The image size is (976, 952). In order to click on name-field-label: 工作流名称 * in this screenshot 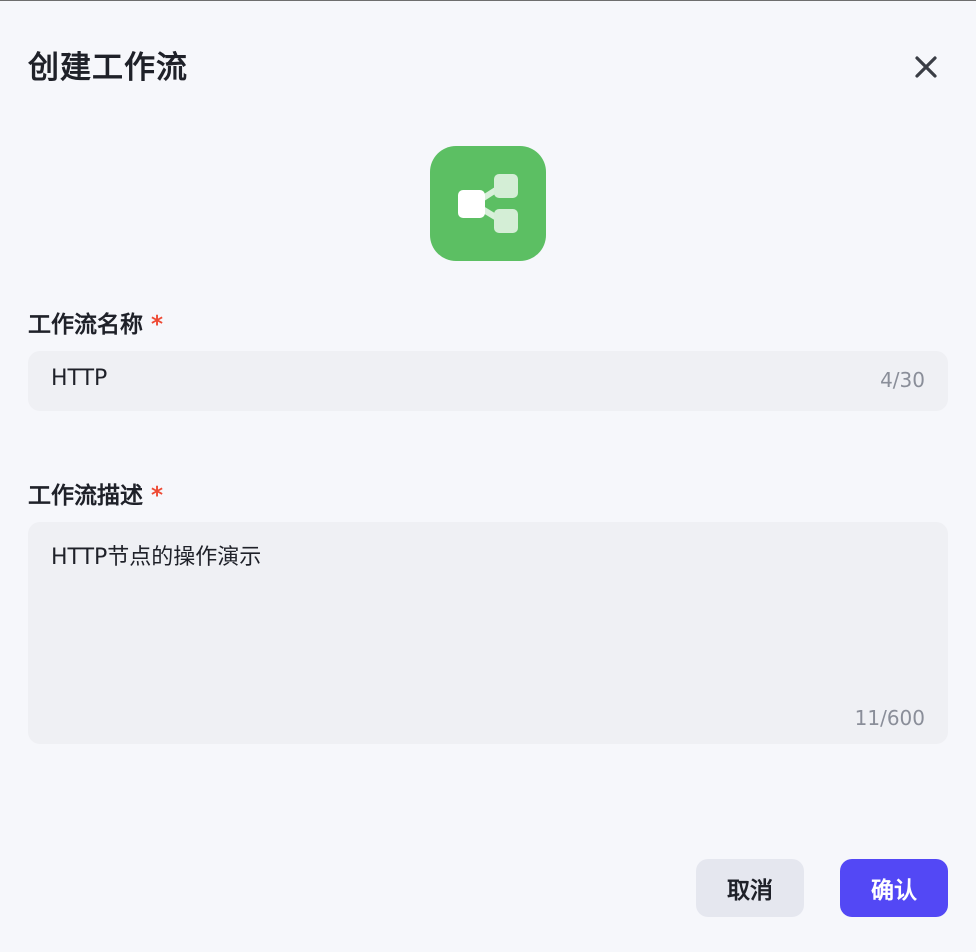, I will do `click(95, 325)`.